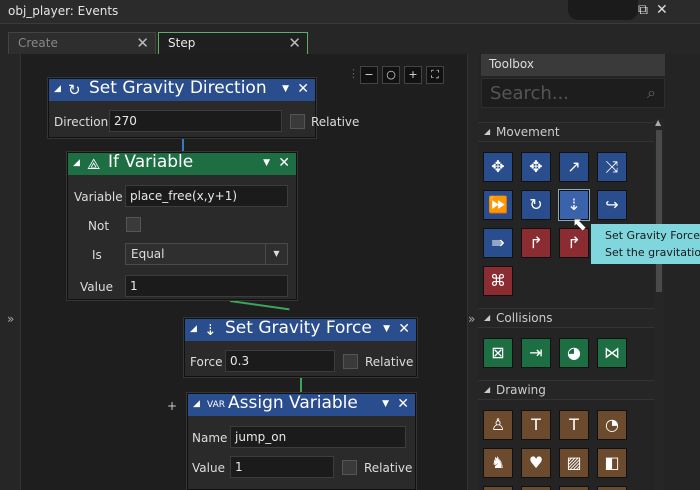 This screenshot has width=700, height=490. What do you see at coordinates (521, 390) in the screenshot?
I see `section-label: Drawing` at bounding box center [521, 390].